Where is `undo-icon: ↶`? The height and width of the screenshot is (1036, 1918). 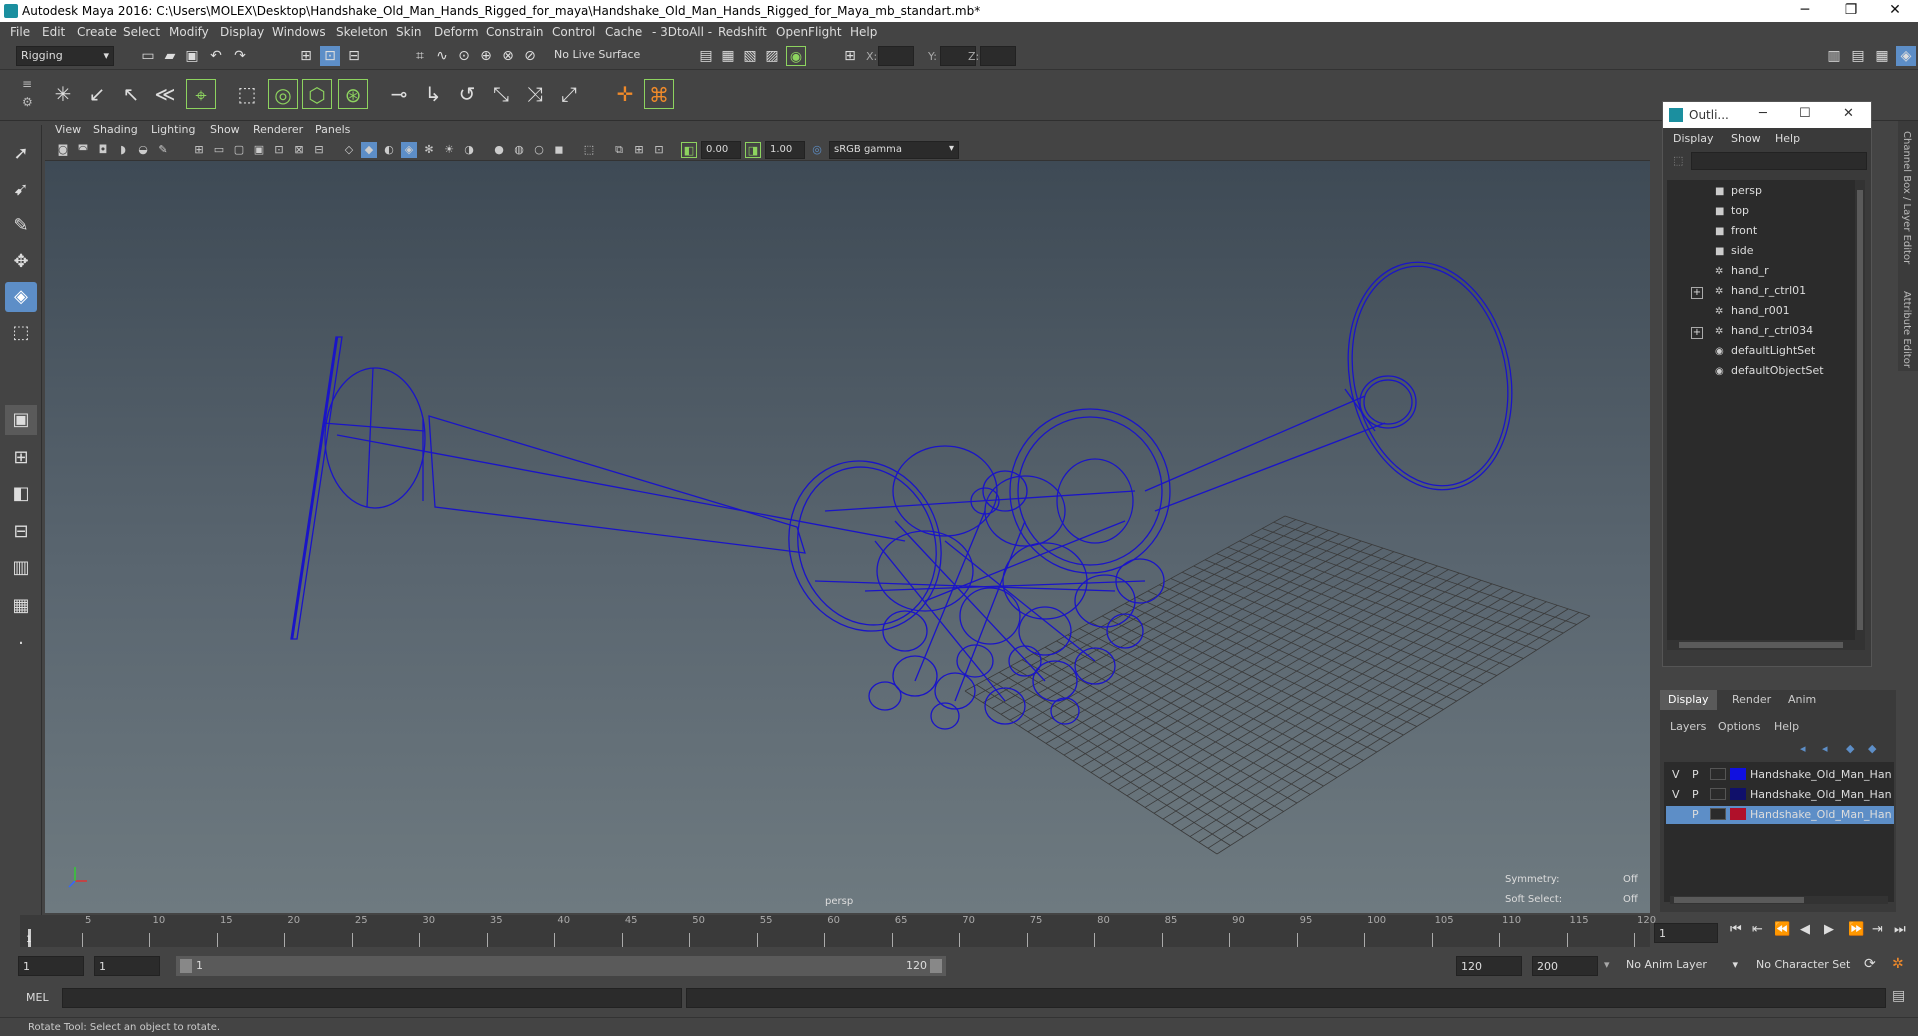
undo-icon: ↶ is located at coordinates (216, 56).